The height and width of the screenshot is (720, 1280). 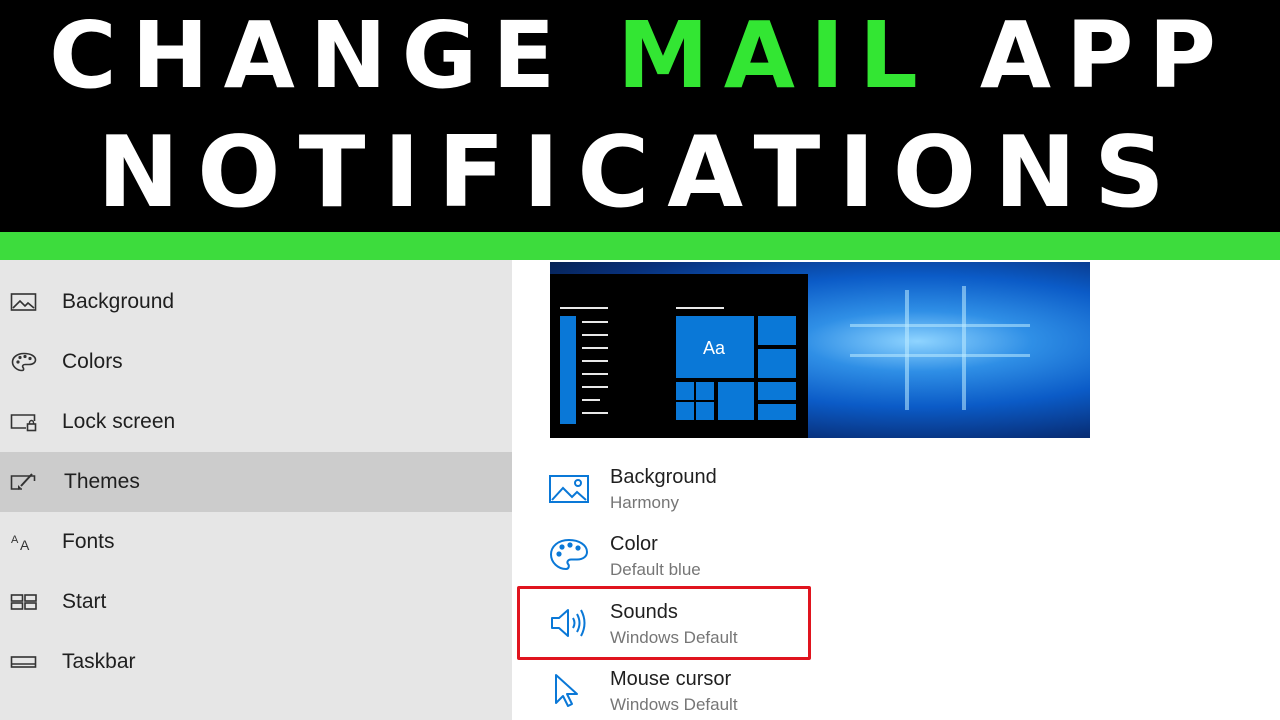 What do you see at coordinates (24, 602) in the screenshot?
I see `start-tiles-icon` at bounding box center [24, 602].